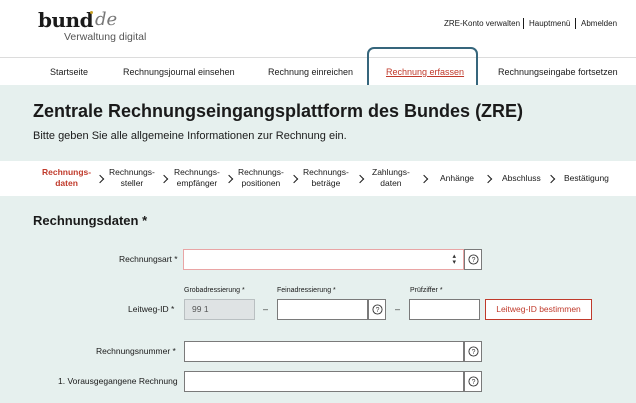 This screenshot has height=403, width=636. Describe the element at coordinates (457, 178) in the screenshot. I see `step-anhaenge: Anhänge` at that location.